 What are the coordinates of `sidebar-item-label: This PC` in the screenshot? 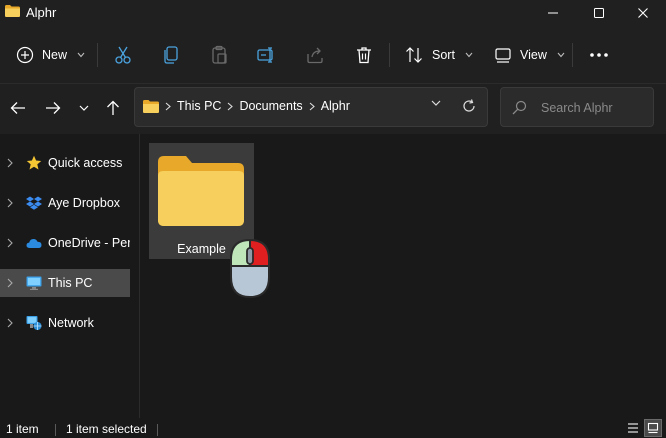 It's located at (70, 283).